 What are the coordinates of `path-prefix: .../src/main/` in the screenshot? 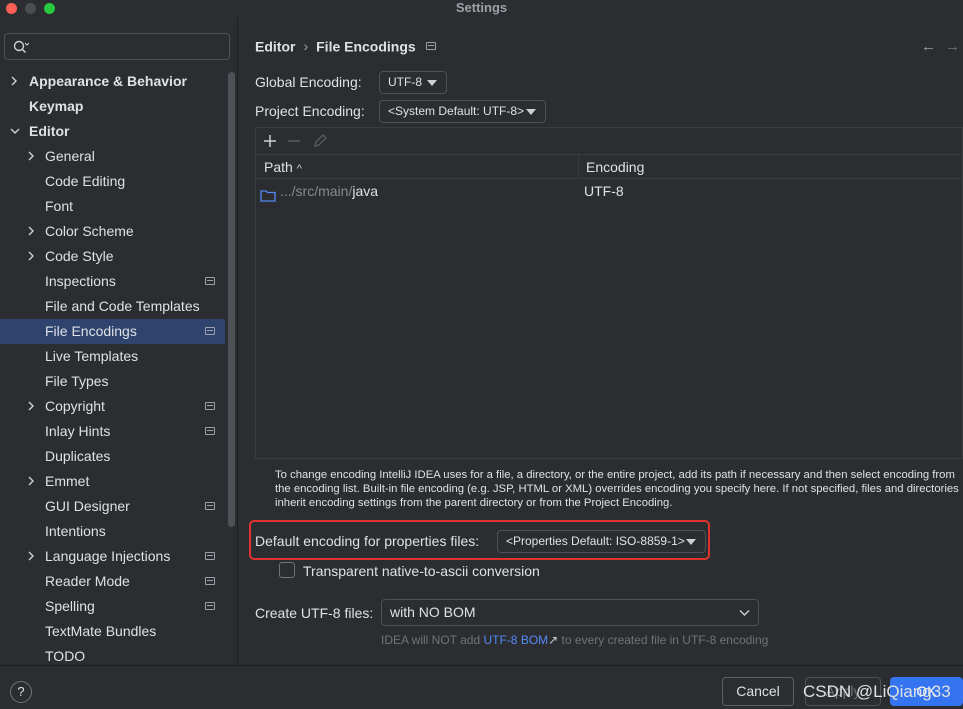 It's located at (316, 191).